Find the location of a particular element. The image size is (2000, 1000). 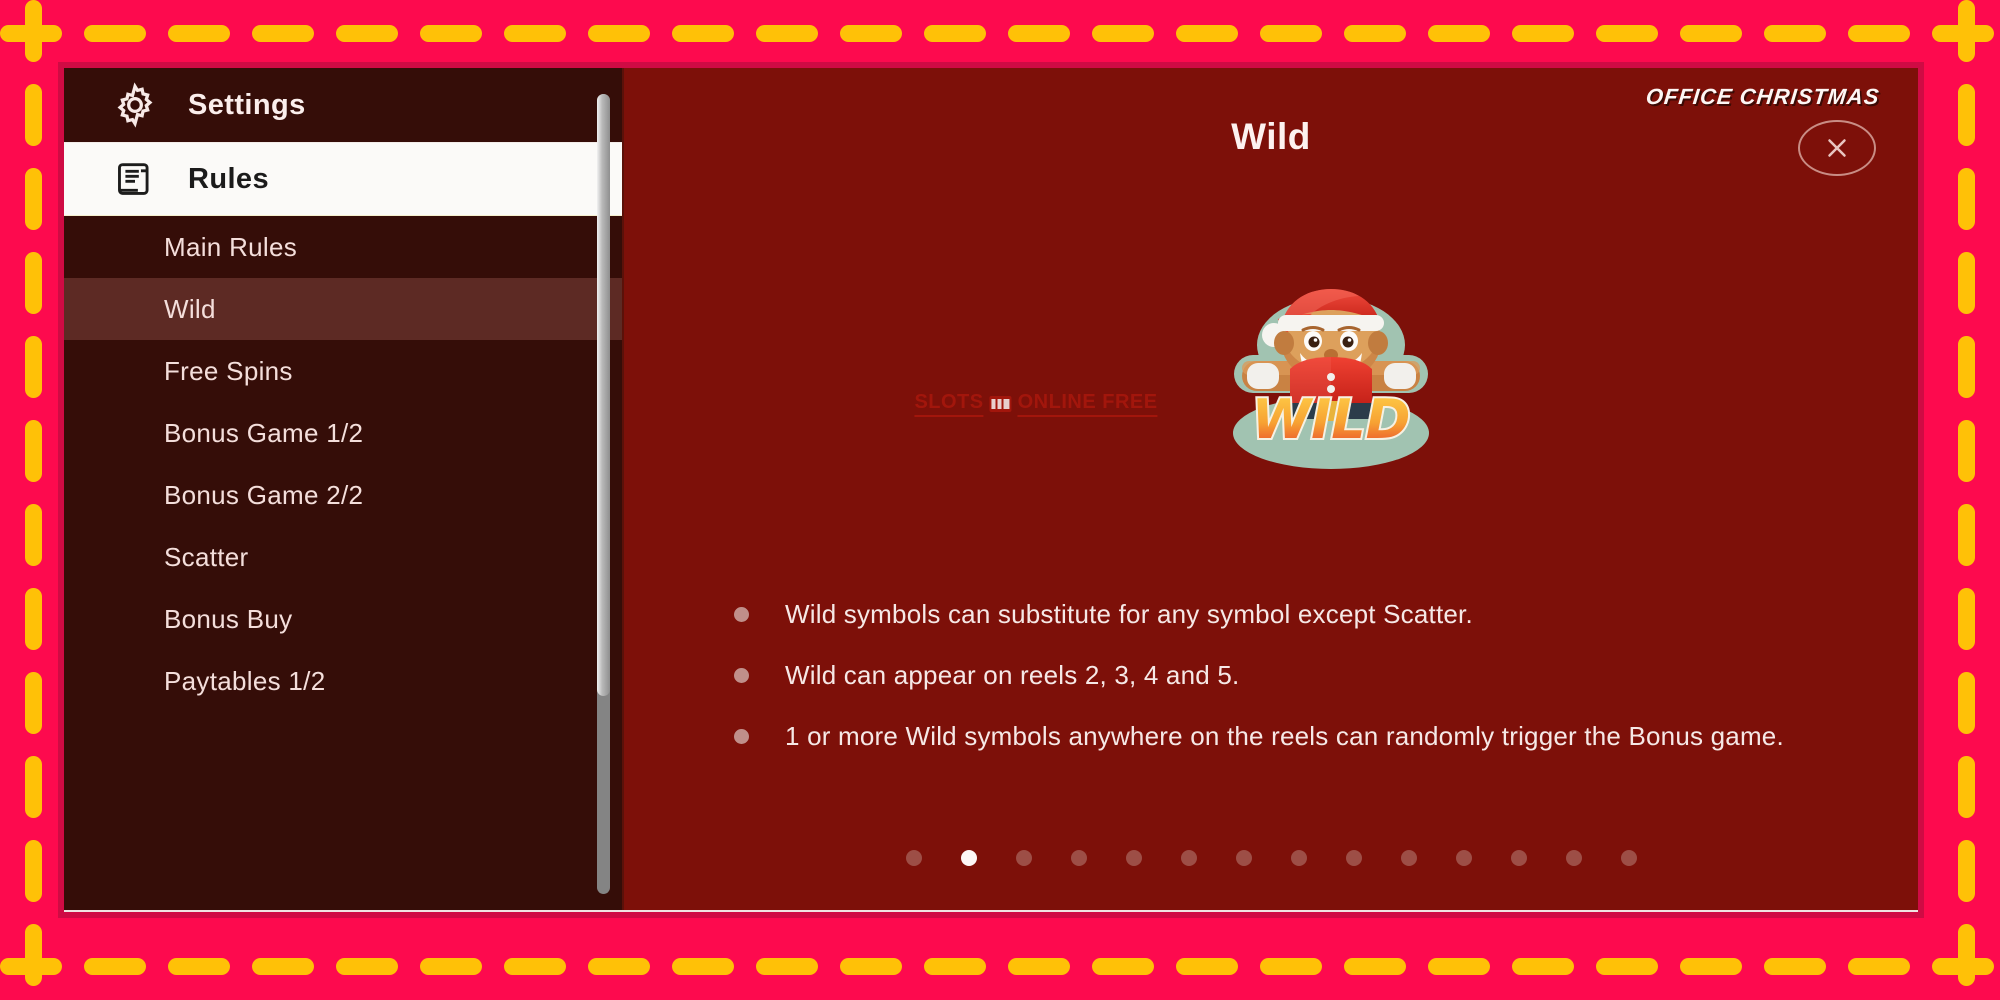

sidebar-subitem-label: Scatter is located at coordinates (206, 556).